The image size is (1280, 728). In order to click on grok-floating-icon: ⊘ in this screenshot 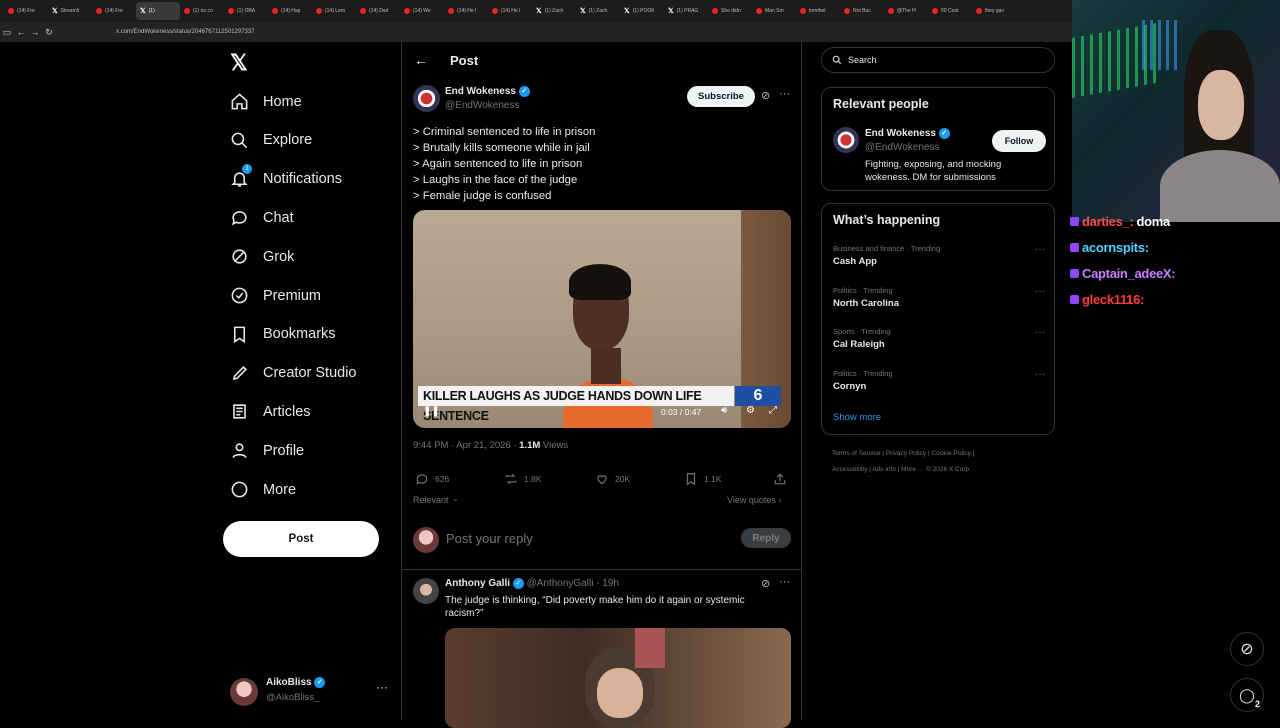, I will do `click(1247, 649)`.